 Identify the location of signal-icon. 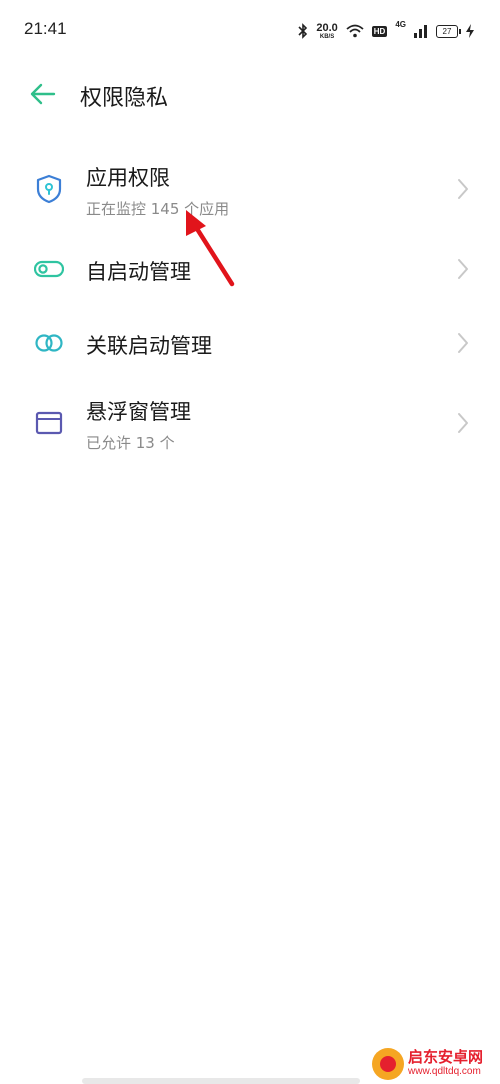
(420, 31).